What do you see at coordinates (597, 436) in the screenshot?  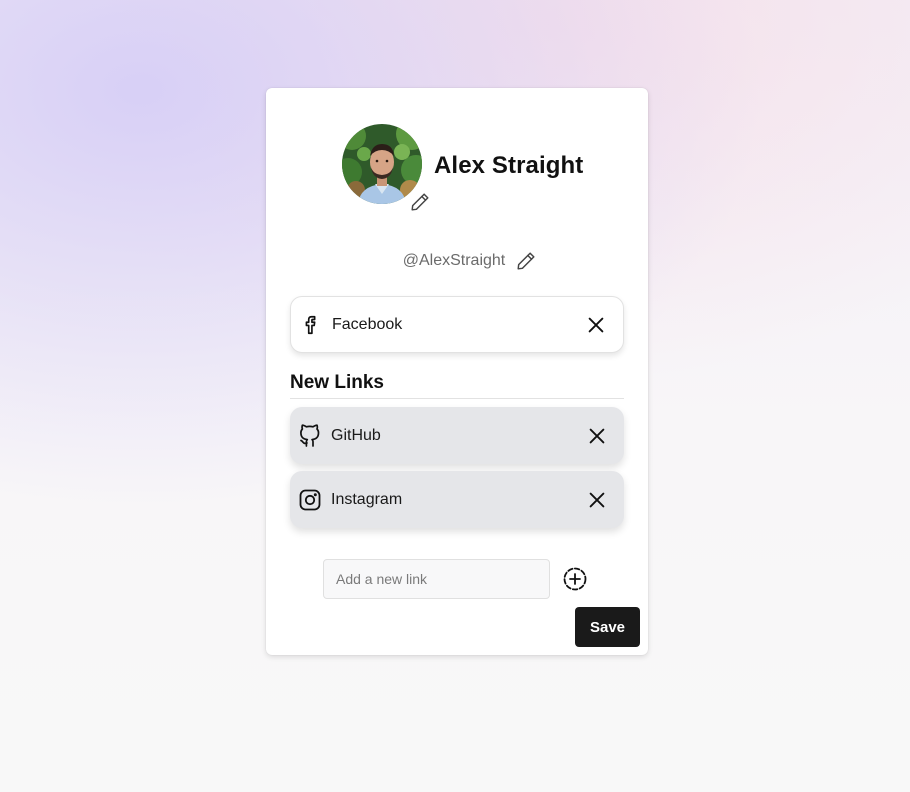 I see `remove-github-icon` at bounding box center [597, 436].